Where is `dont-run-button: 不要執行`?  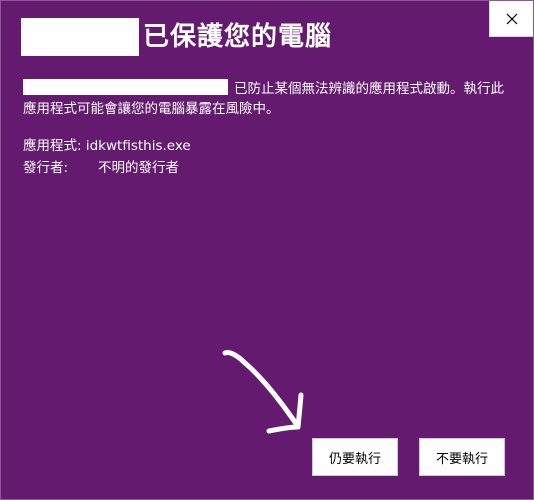
dont-run-button: 不要執行 is located at coordinates (462, 457).